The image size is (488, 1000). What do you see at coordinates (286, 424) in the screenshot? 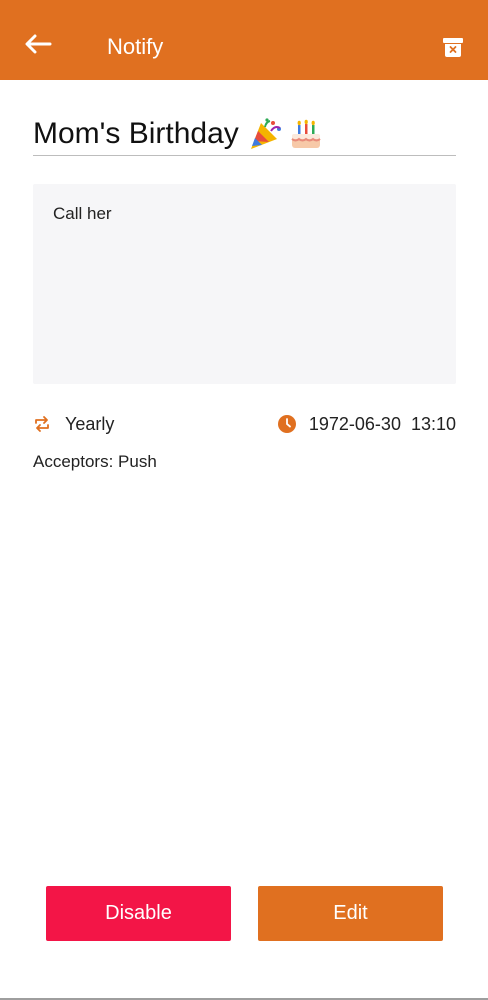
I see `clock-icon` at bounding box center [286, 424].